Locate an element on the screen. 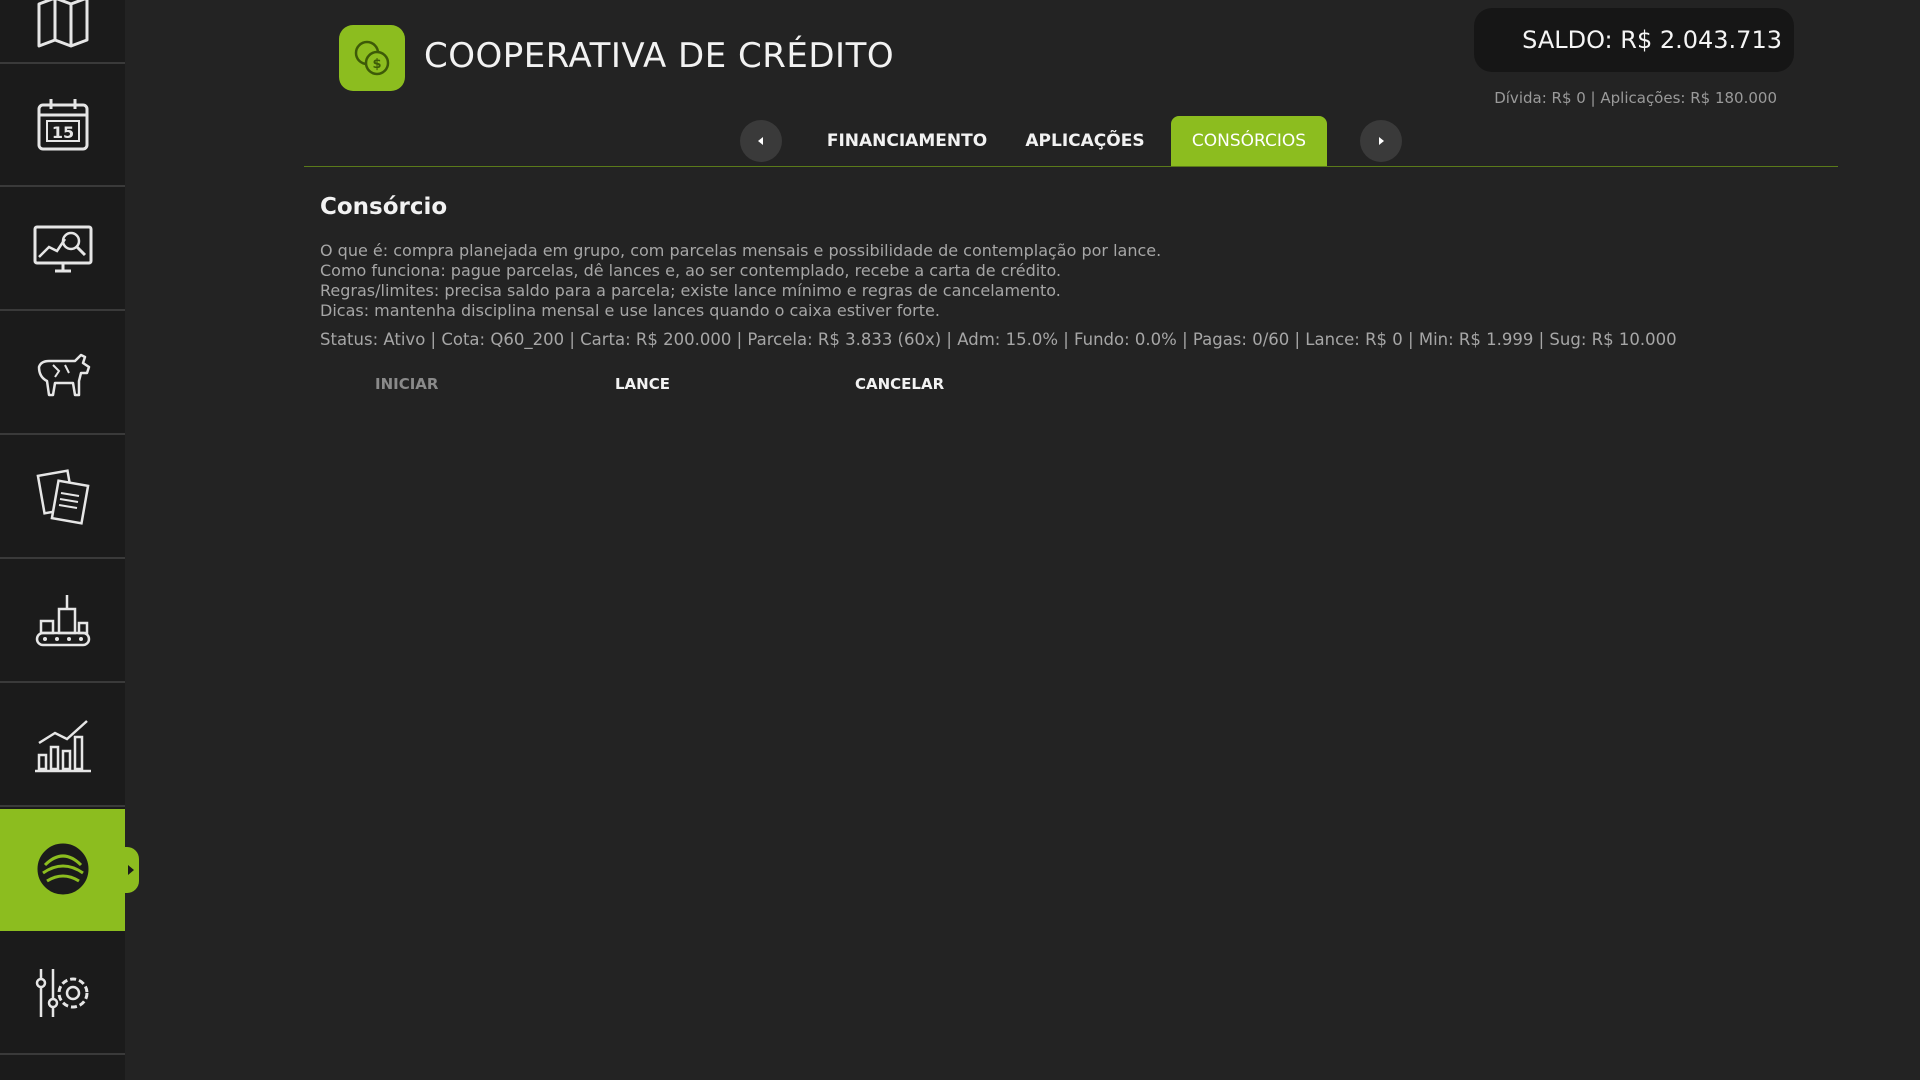  app-logo: $ is located at coordinates (372, 58).